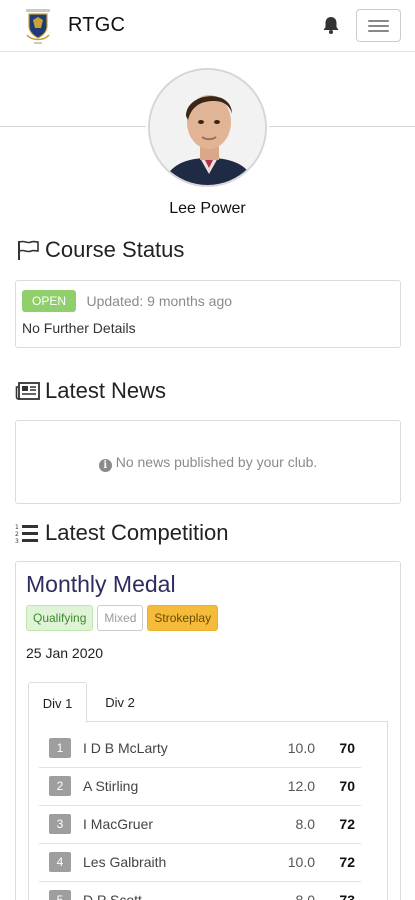  What do you see at coordinates (26, 534) in the screenshot?
I see `list-icon: 1 2 3` at bounding box center [26, 534].